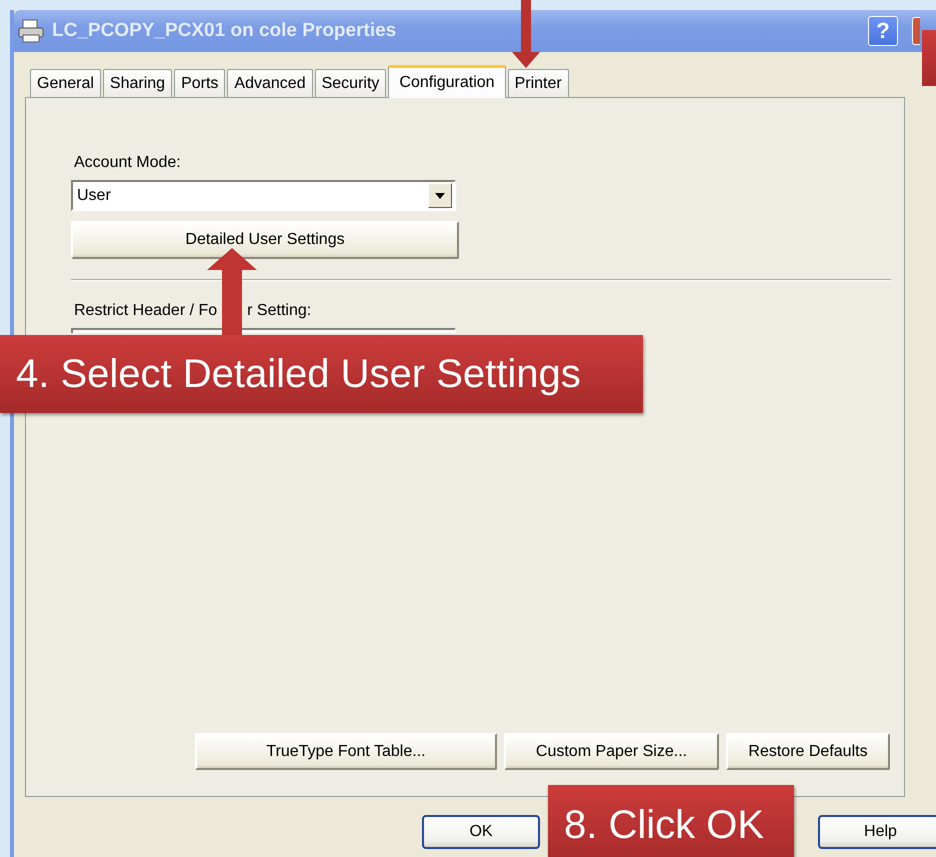 The image size is (936, 857). What do you see at coordinates (200, 83) in the screenshot?
I see `tab: Ports` at bounding box center [200, 83].